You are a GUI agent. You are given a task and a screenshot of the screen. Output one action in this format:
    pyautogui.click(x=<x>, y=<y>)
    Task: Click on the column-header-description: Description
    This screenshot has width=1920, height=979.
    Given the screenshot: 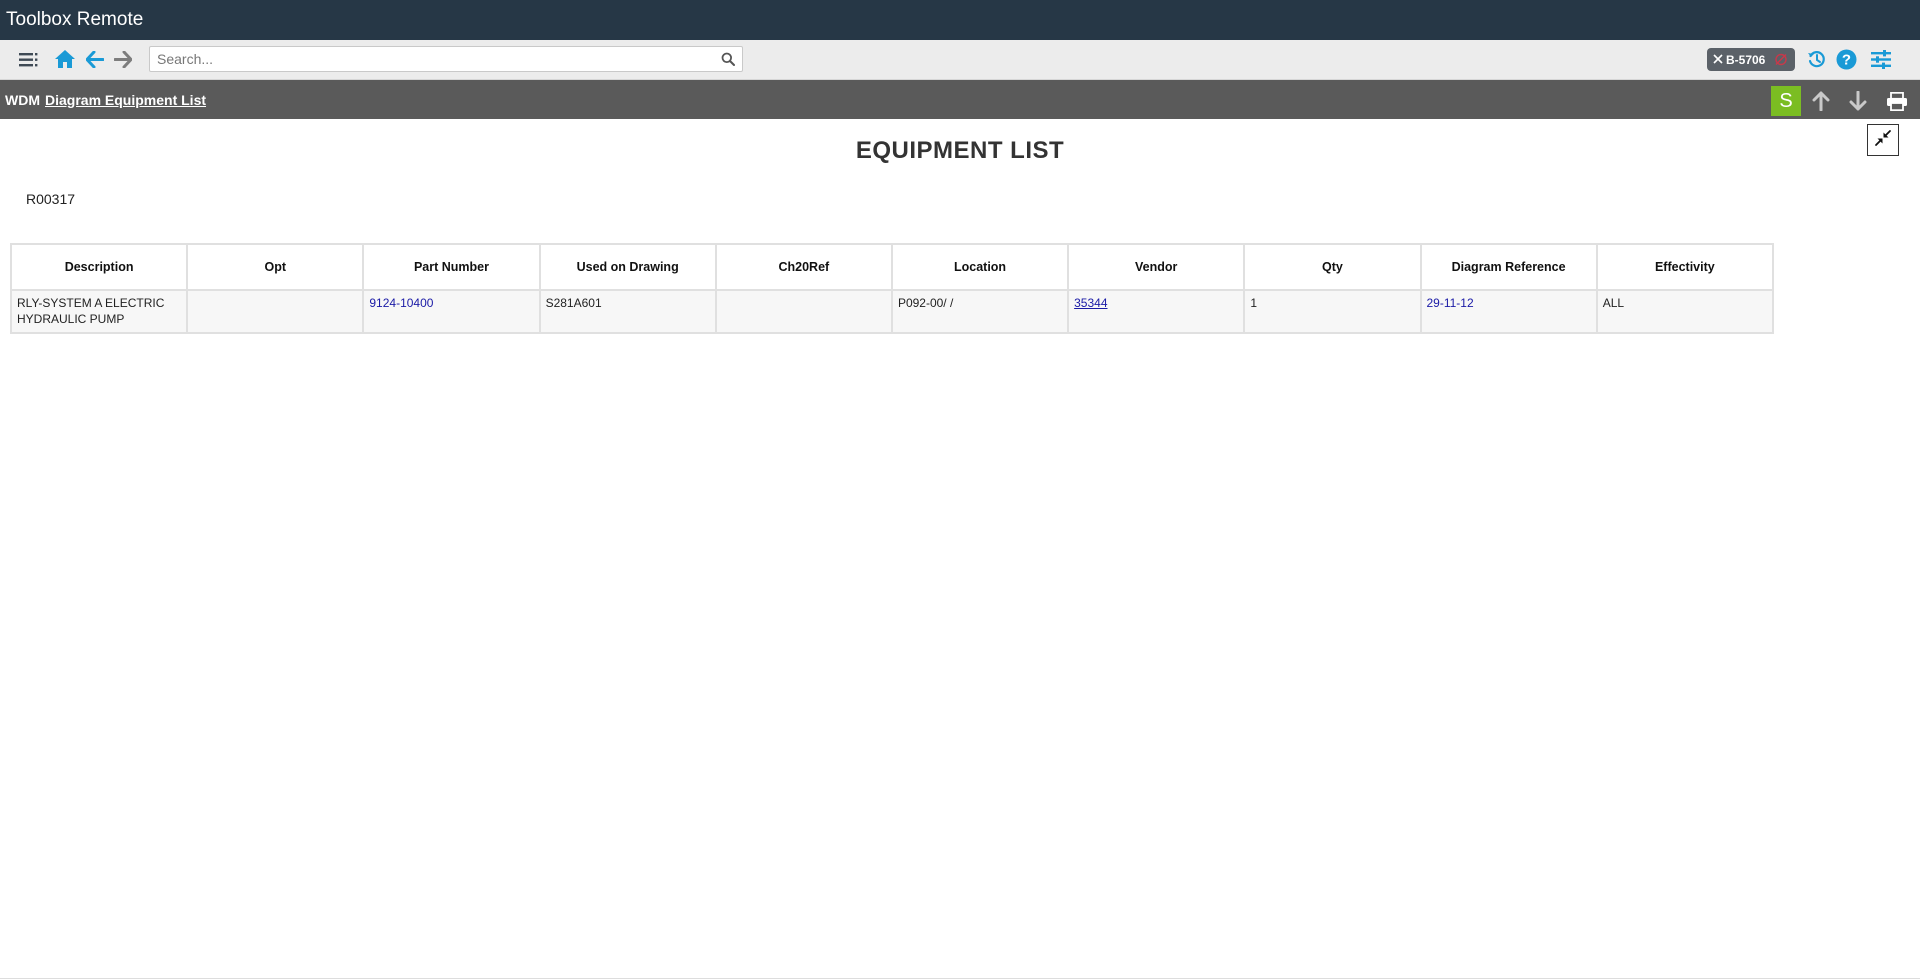 What is the action you would take?
    pyautogui.click(x=99, y=267)
    